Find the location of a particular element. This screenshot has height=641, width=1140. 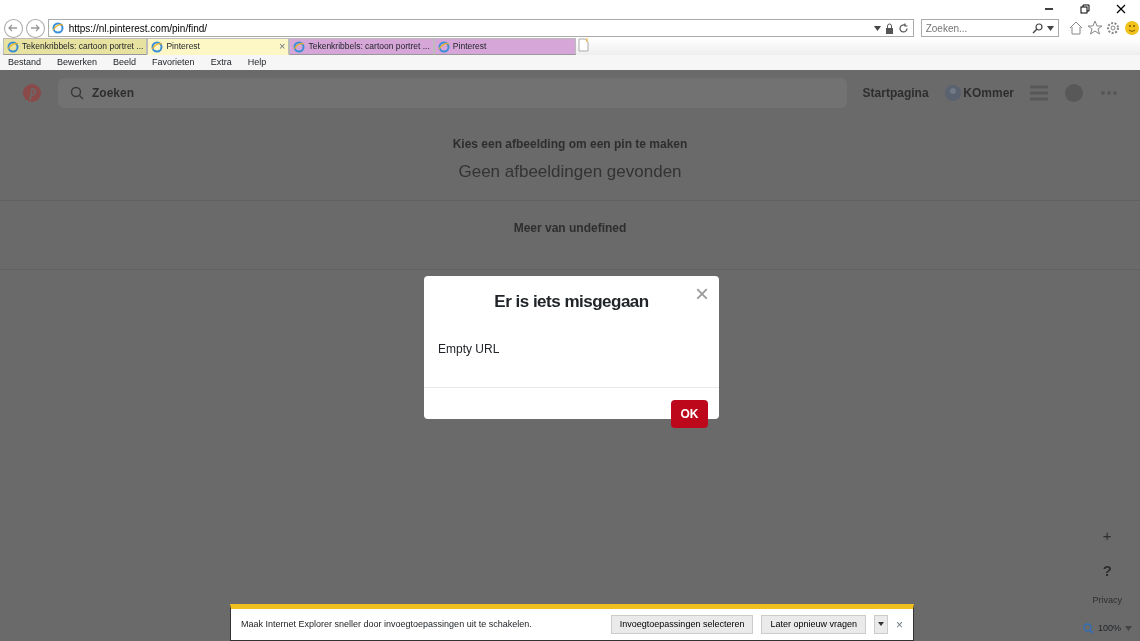

notification-button: Invoegtoepassingen selecteren is located at coordinates (682, 624).